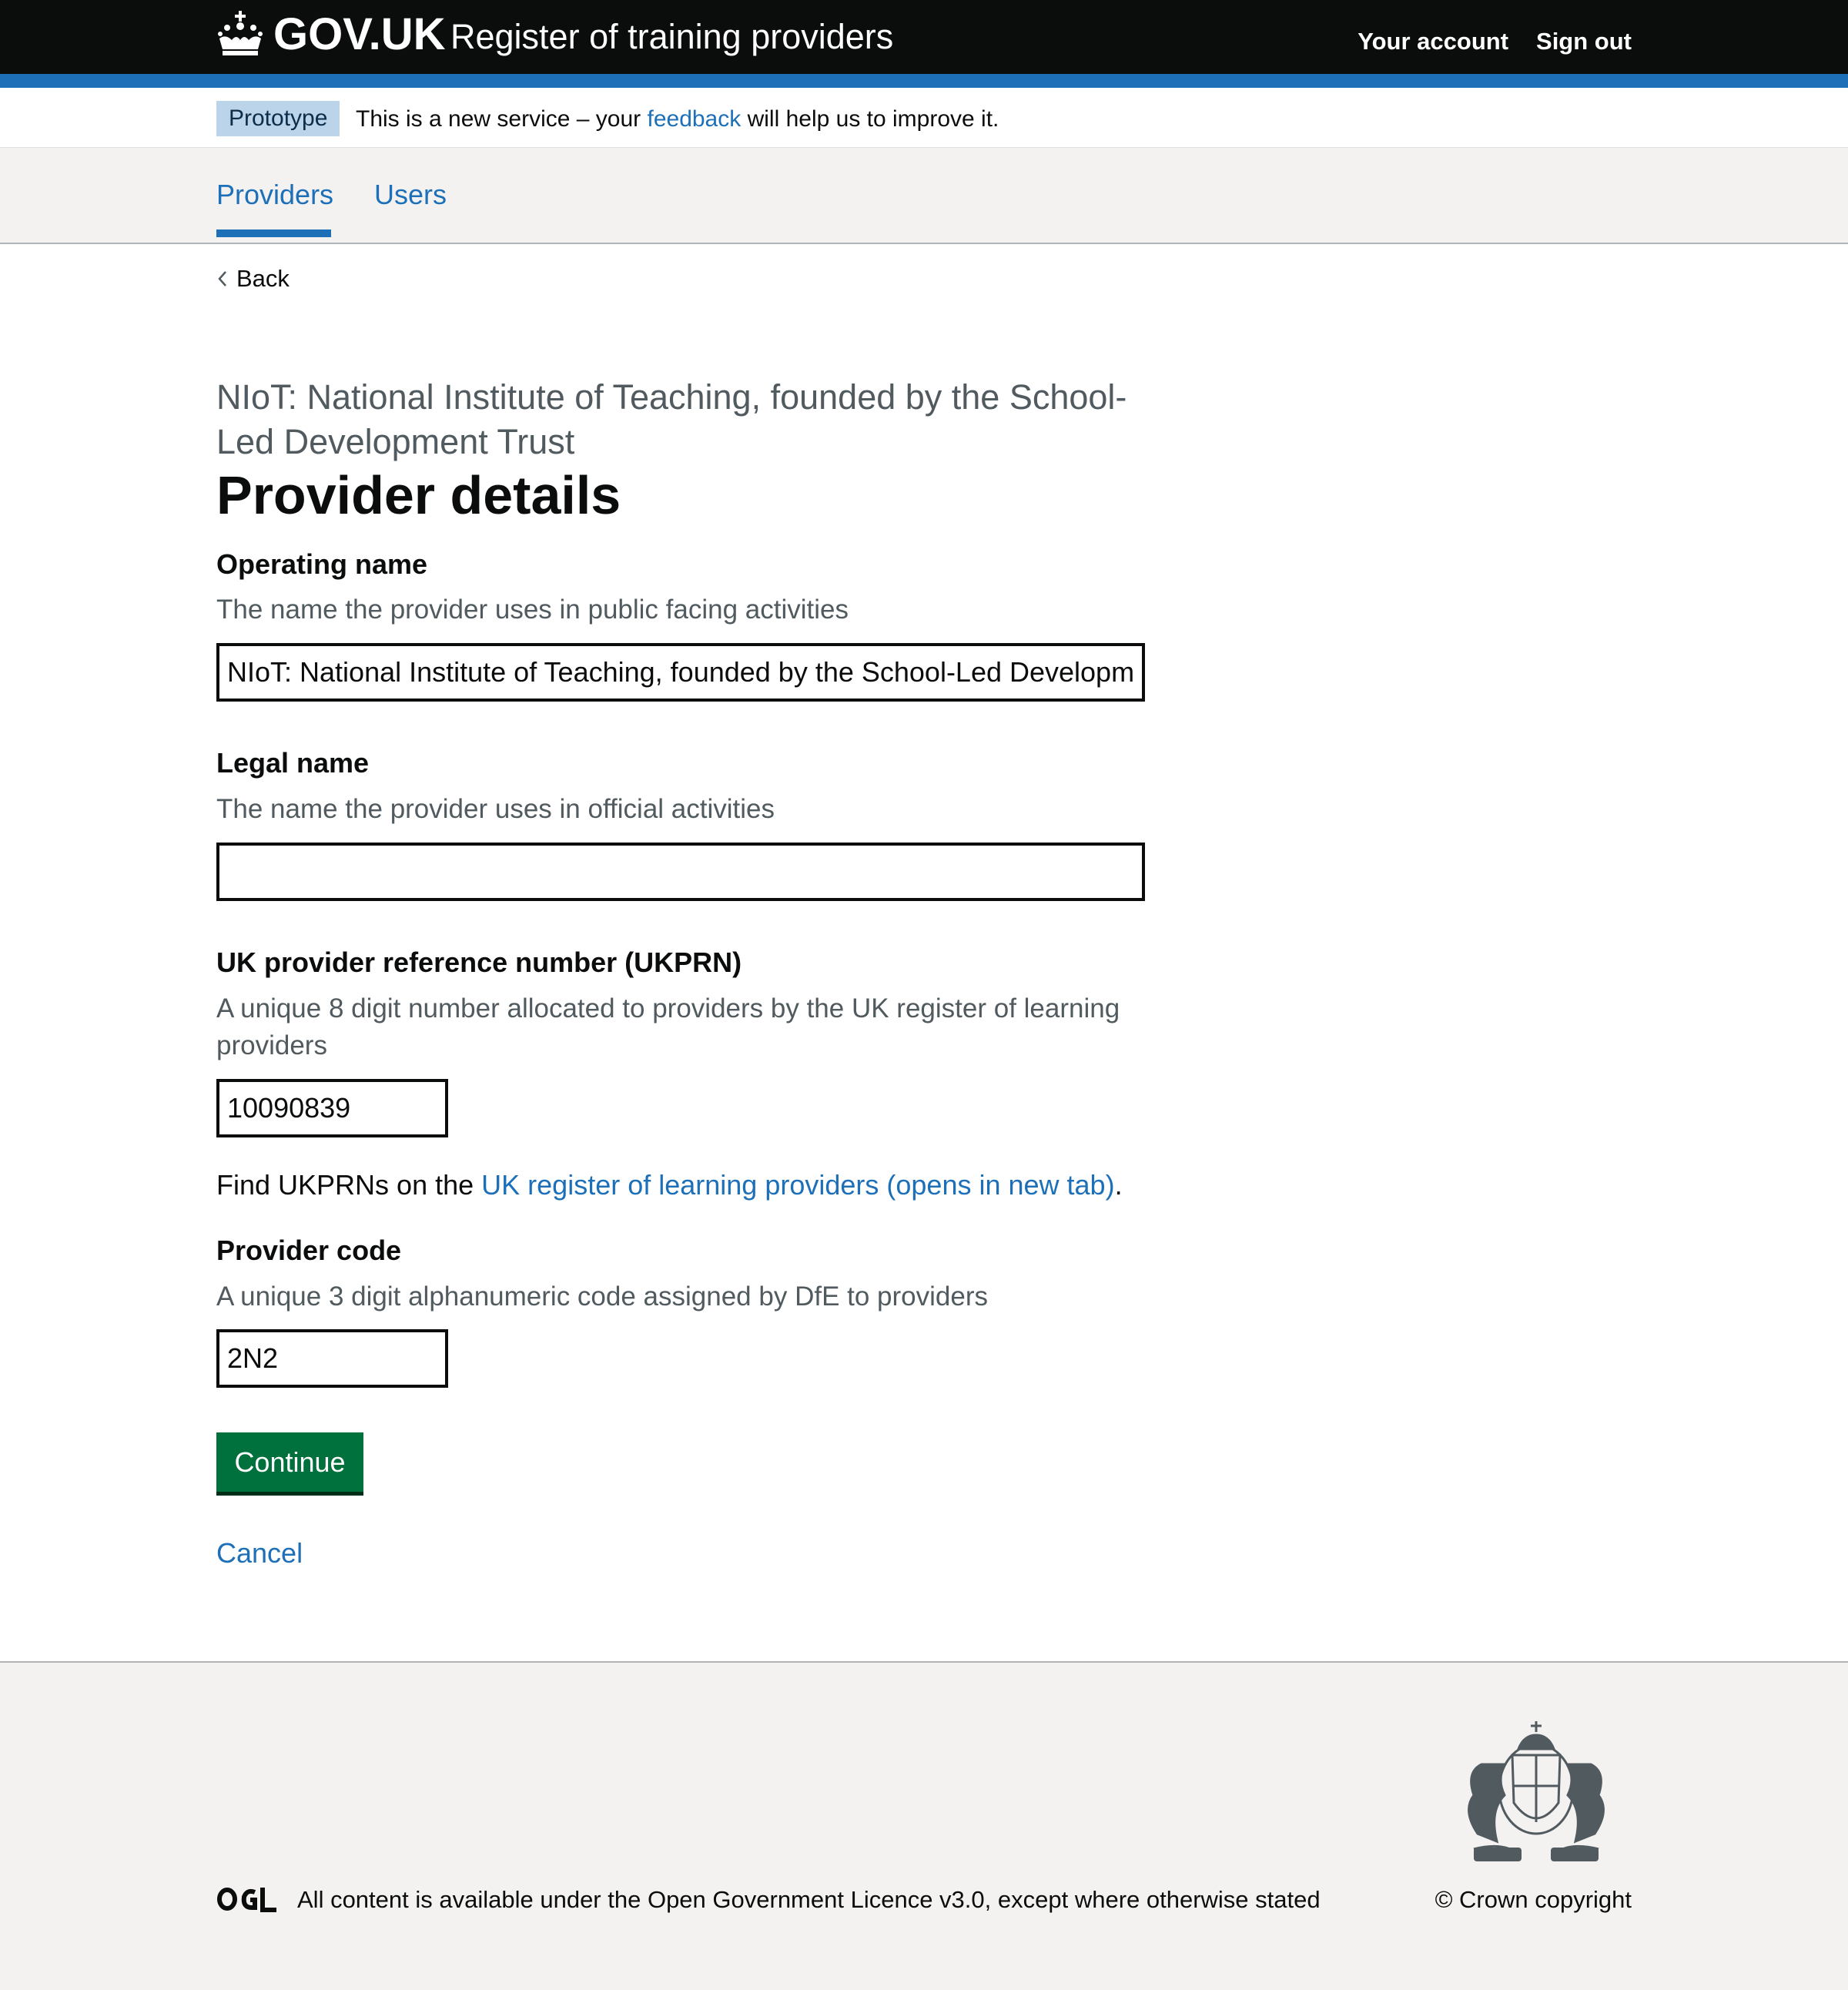 The image size is (1848, 1990). I want to click on operating-name-input, so click(680, 672).